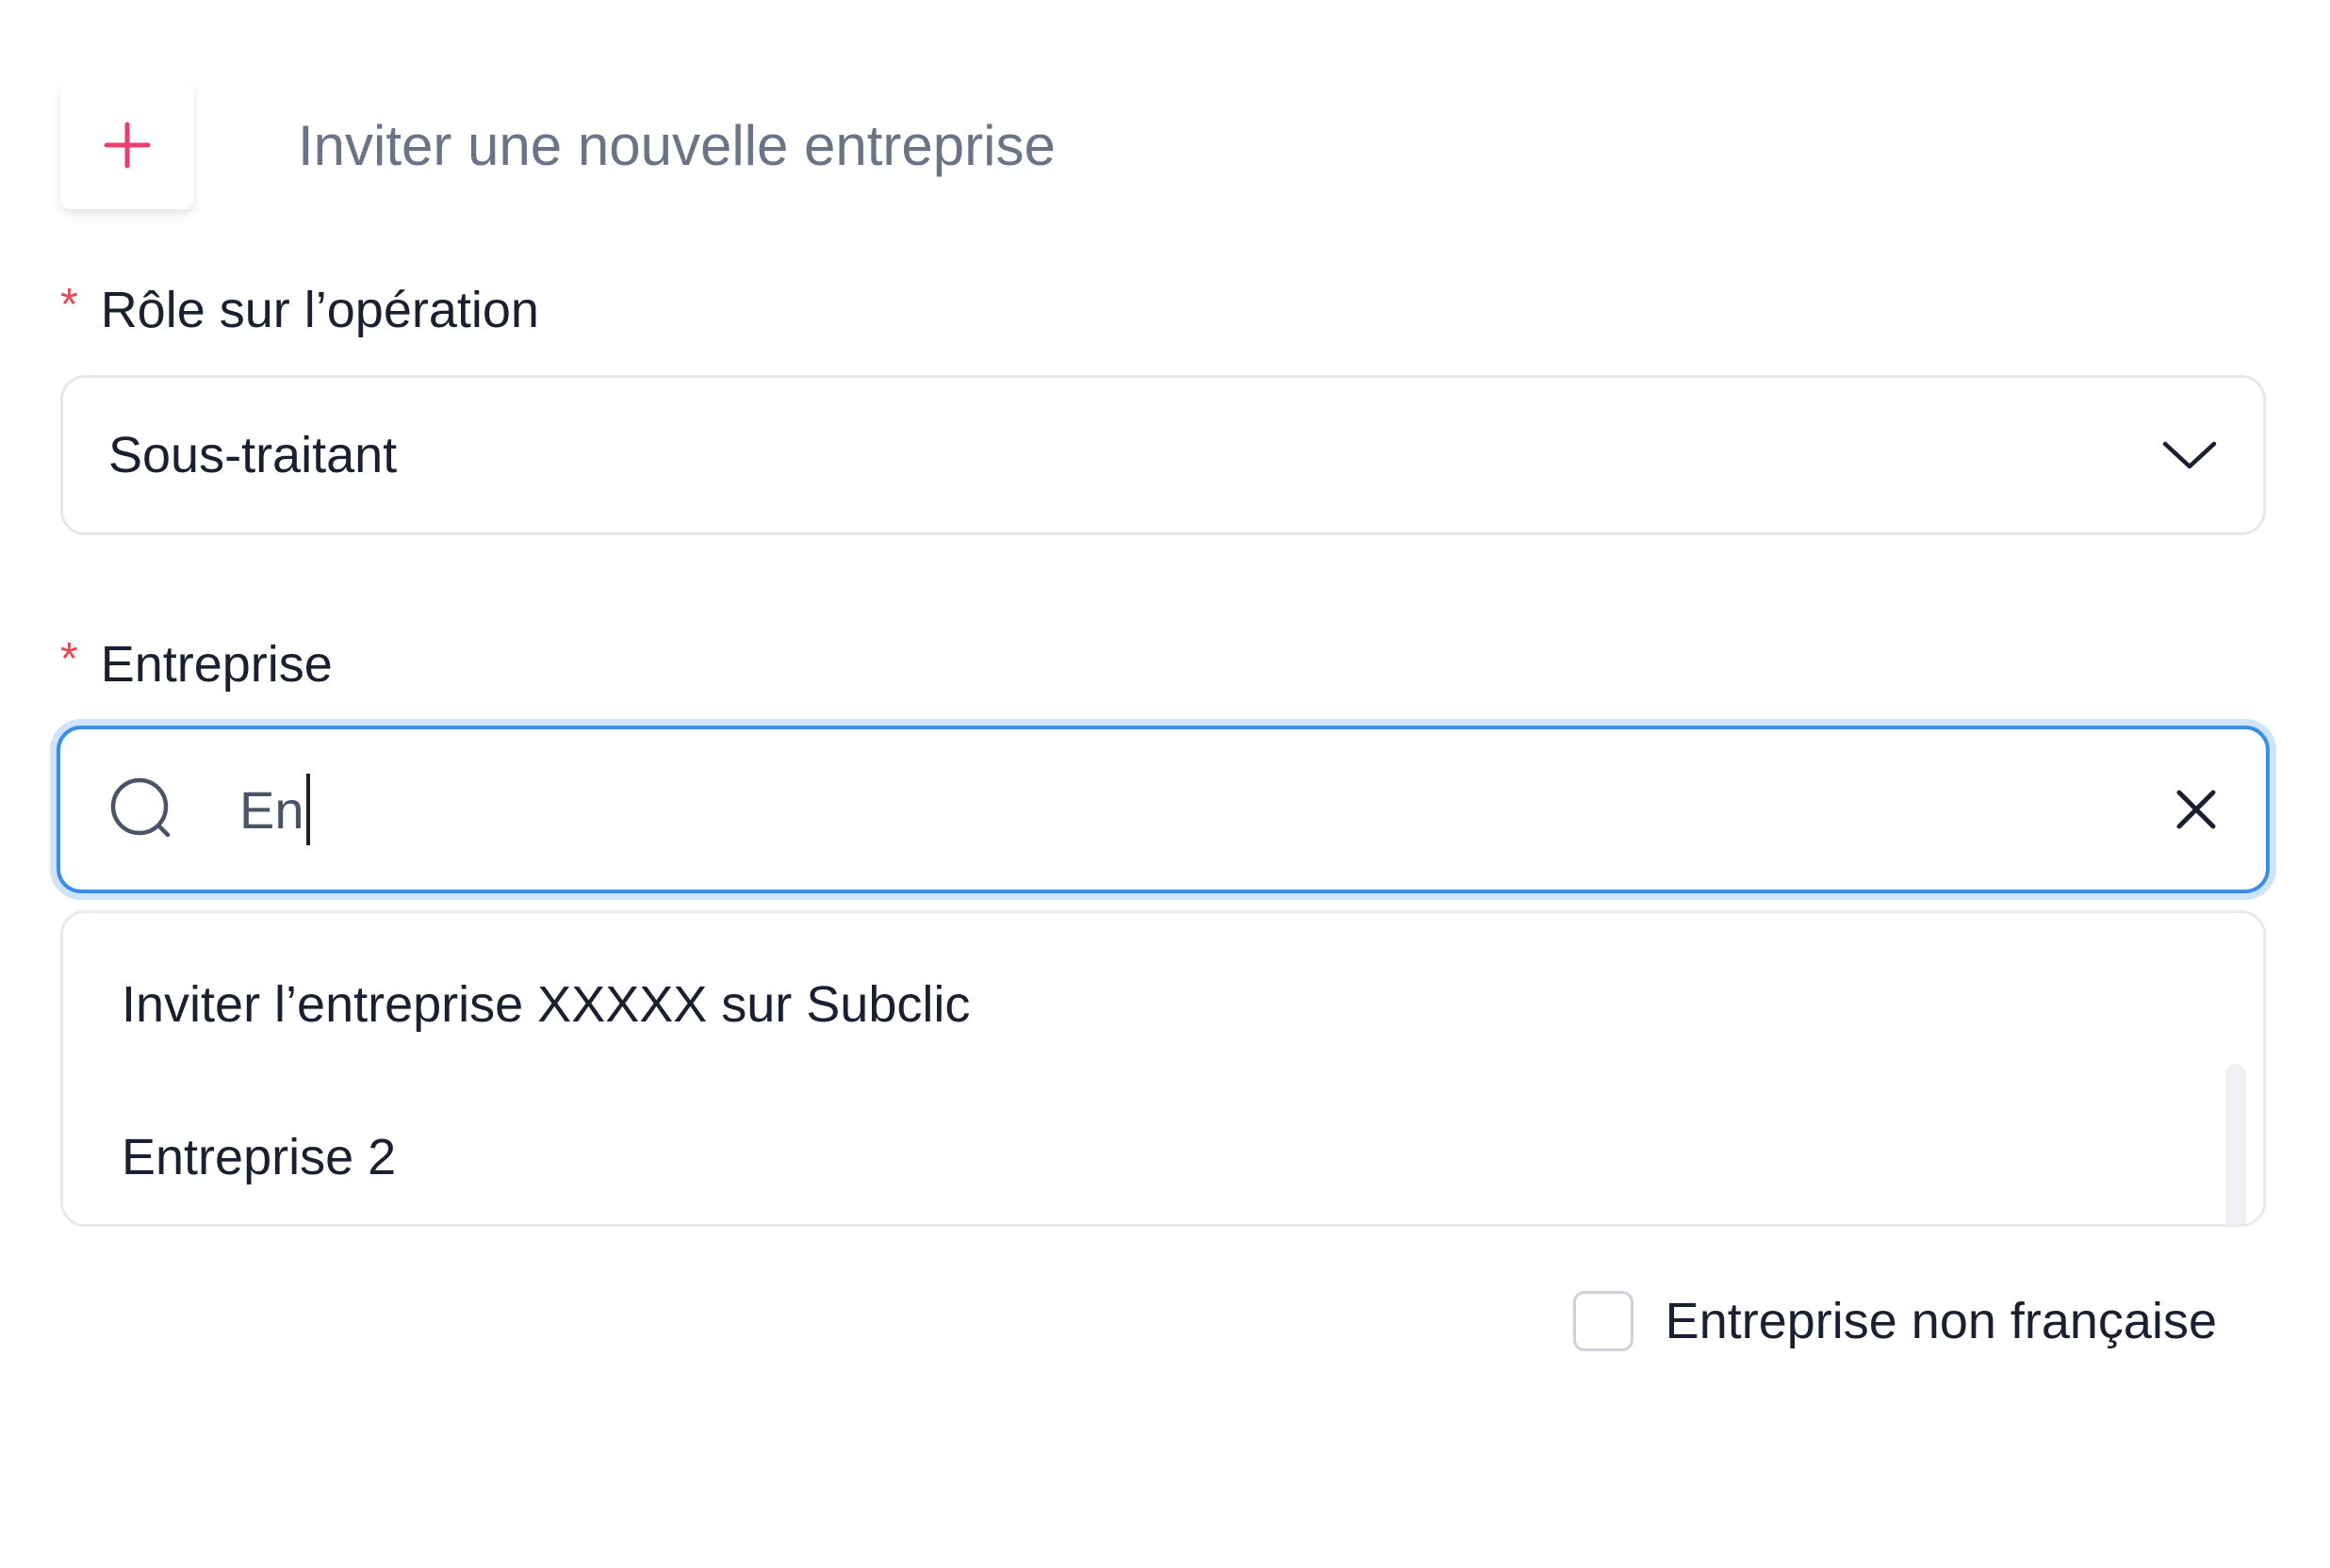 Image resolution: width=2330 pixels, height=1568 pixels. I want to click on company-label-text: Entreprise, so click(216, 664).